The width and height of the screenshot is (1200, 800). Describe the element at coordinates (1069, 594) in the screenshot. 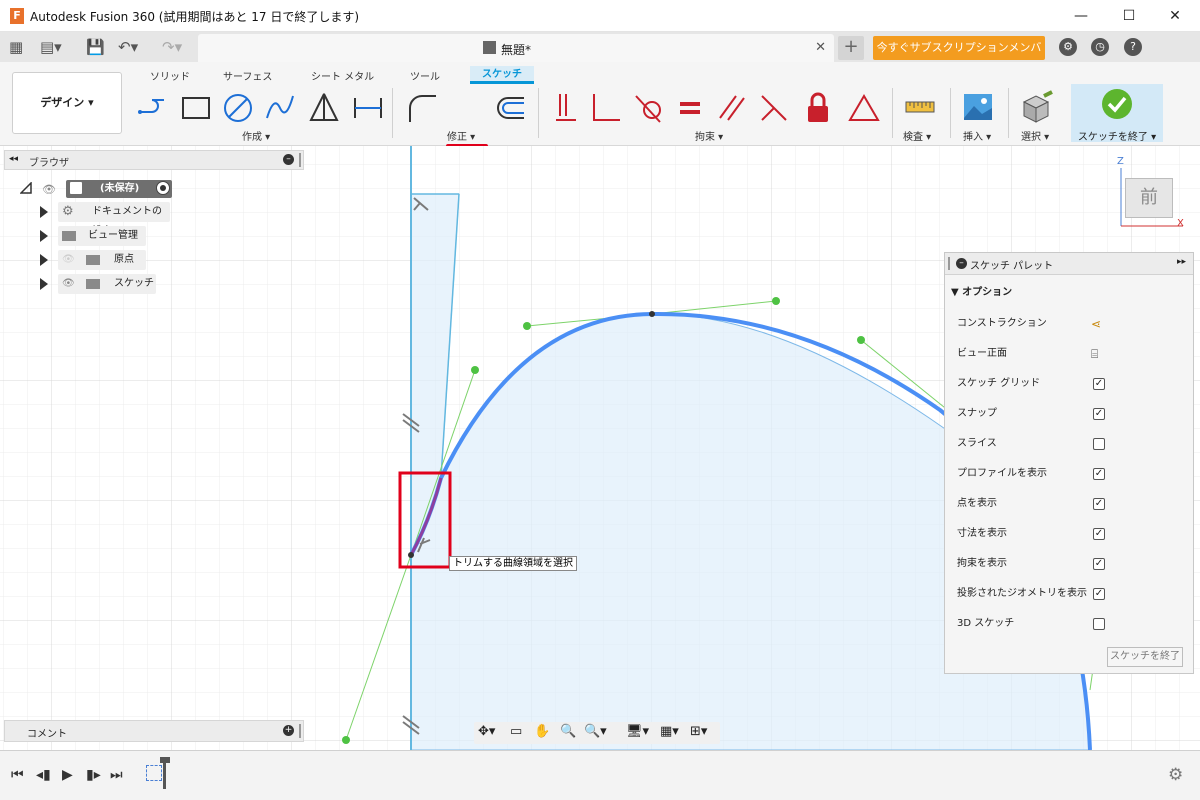

I see `palette-row: 投影されたジオメトリを表示 ✓` at that location.